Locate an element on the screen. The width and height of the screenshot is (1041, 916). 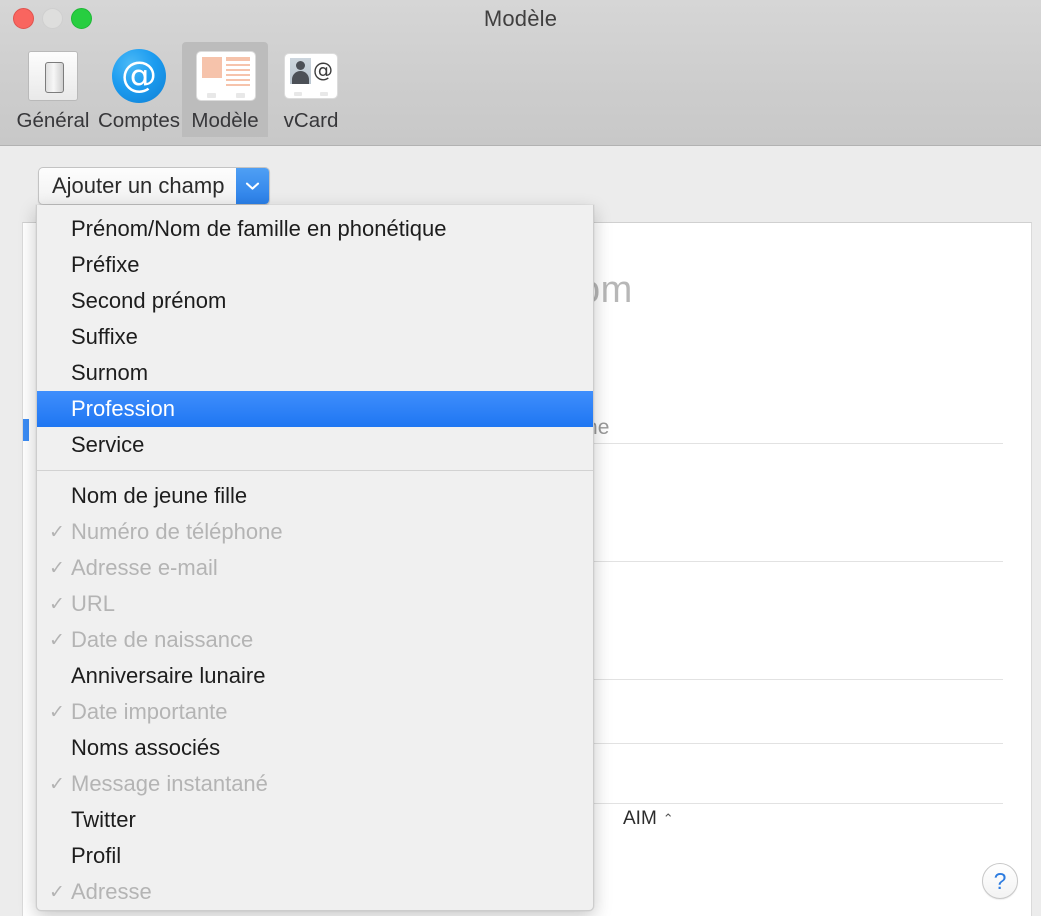
menu-item-suffix: Suffixe is located at coordinates (315, 337).